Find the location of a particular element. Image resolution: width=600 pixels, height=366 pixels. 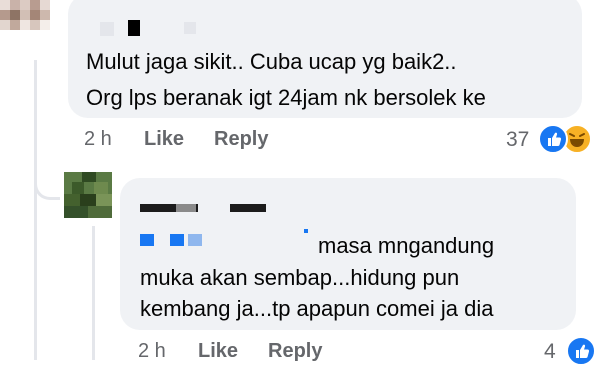

comment-timestamp: 2 h is located at coordinates (98, 139).